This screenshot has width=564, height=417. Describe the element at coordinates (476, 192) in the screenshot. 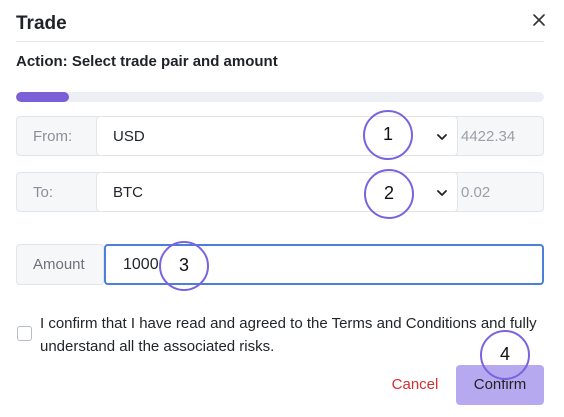

I see `to-rate: 0.02` at that location.